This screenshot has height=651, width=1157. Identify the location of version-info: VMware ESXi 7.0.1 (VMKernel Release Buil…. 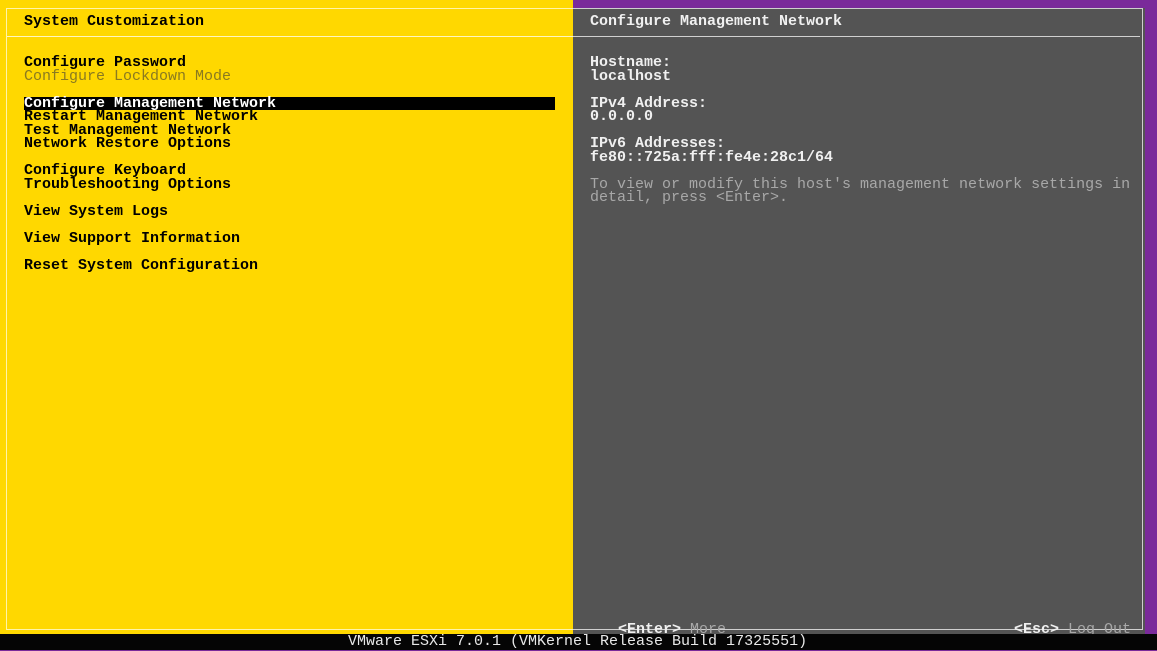
(578, 641).